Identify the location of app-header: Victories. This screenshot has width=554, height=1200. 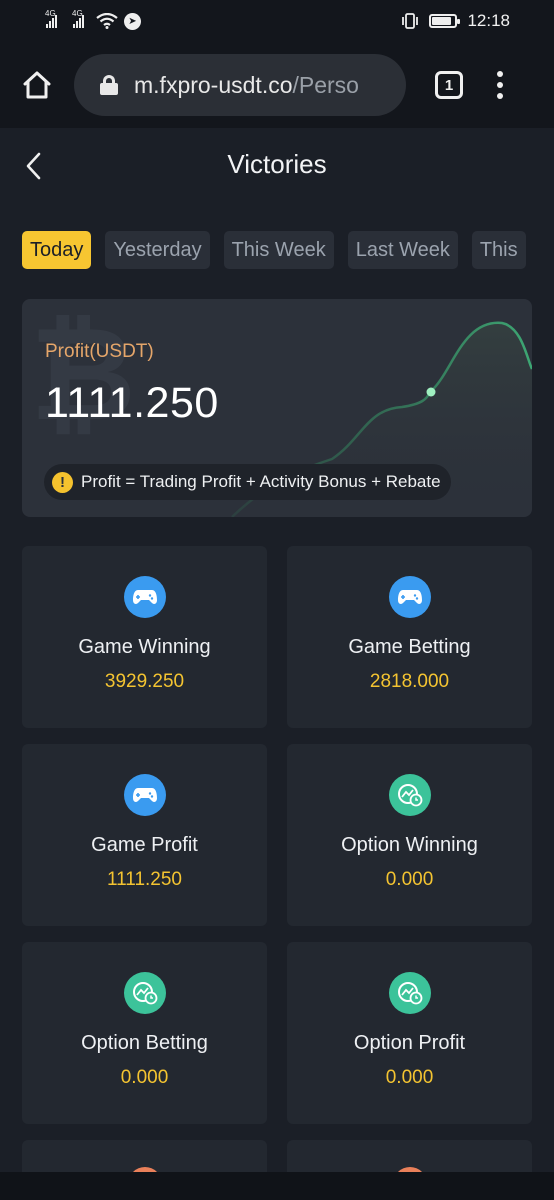
(277, 166).